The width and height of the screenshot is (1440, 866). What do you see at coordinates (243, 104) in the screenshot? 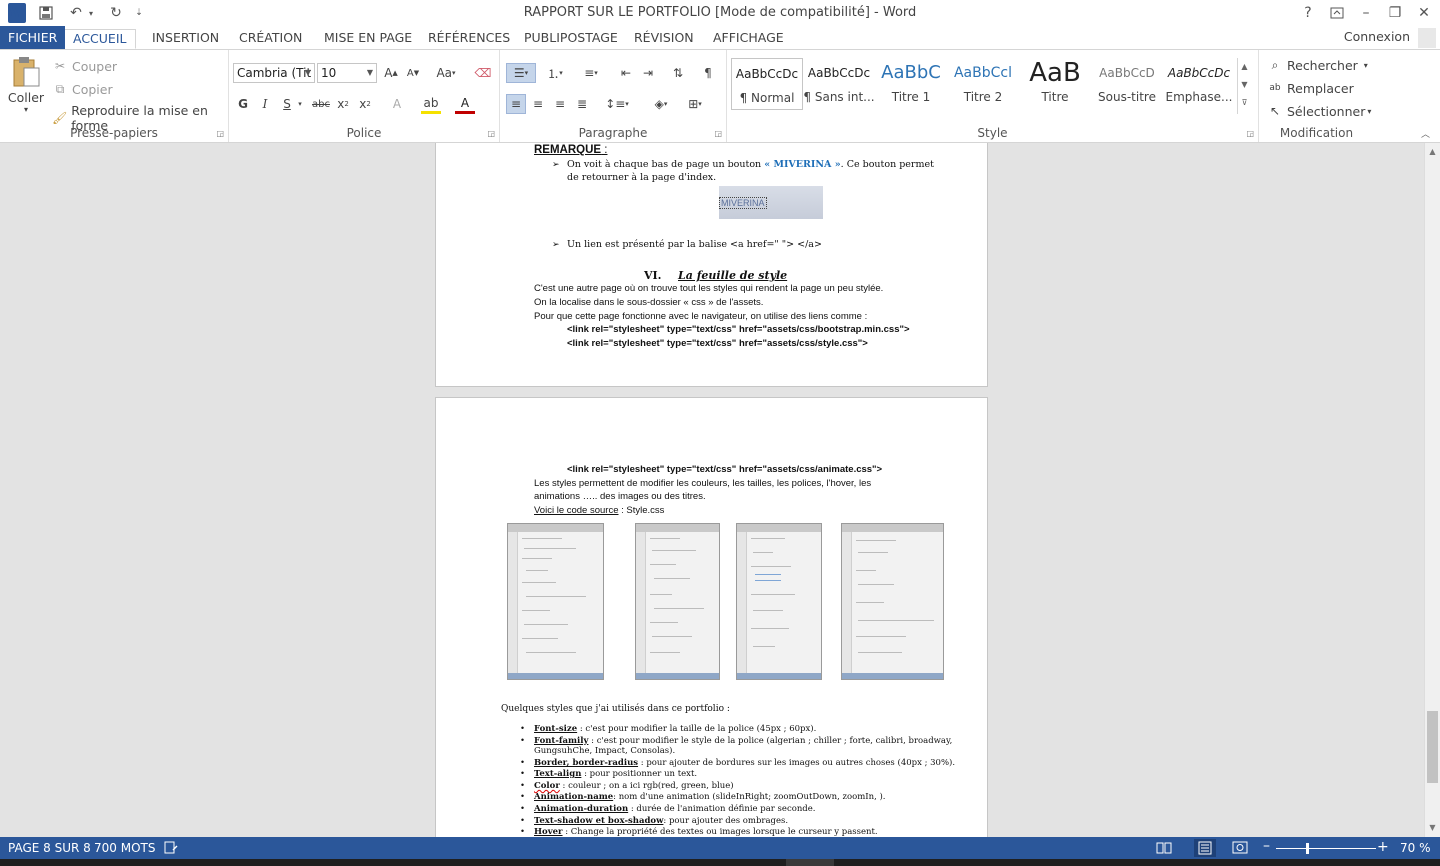
I see `bold-icon: G` at bounding box center [243, 104].